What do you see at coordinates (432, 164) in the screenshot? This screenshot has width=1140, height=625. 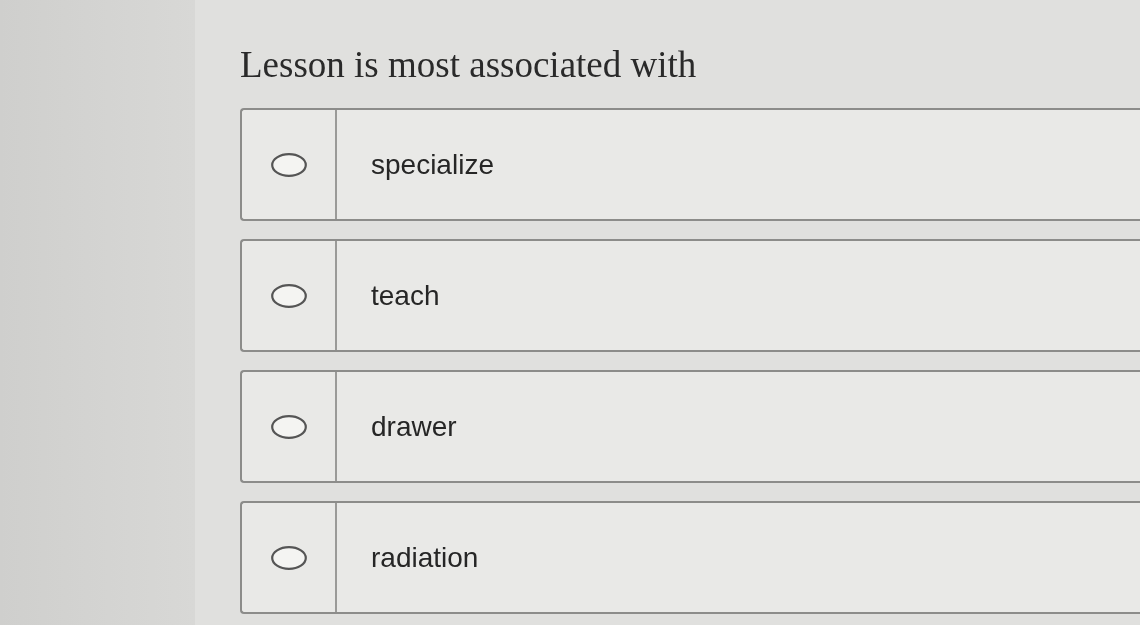 I see `option-label: specialize` at bounding box center [432, 164].